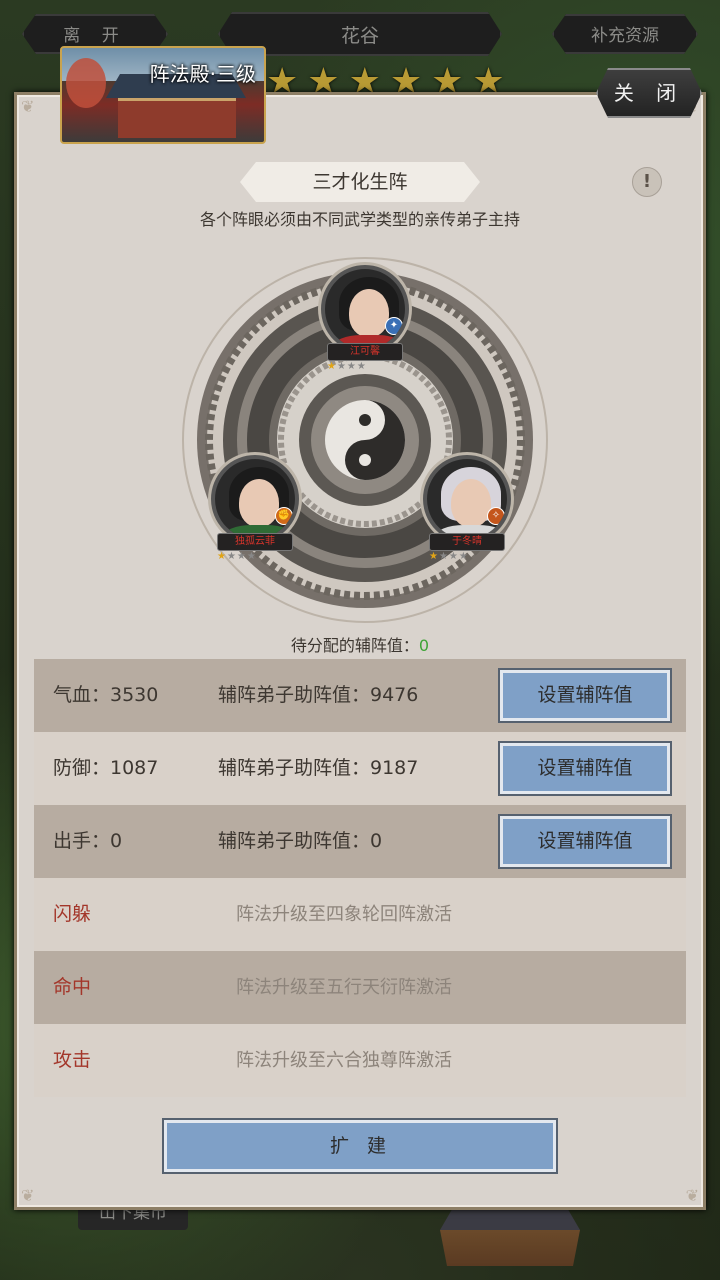  Describe the element at coordinates (255, 542) in the screenshot. I see `disciple-name: 独孤云菲` at that location.